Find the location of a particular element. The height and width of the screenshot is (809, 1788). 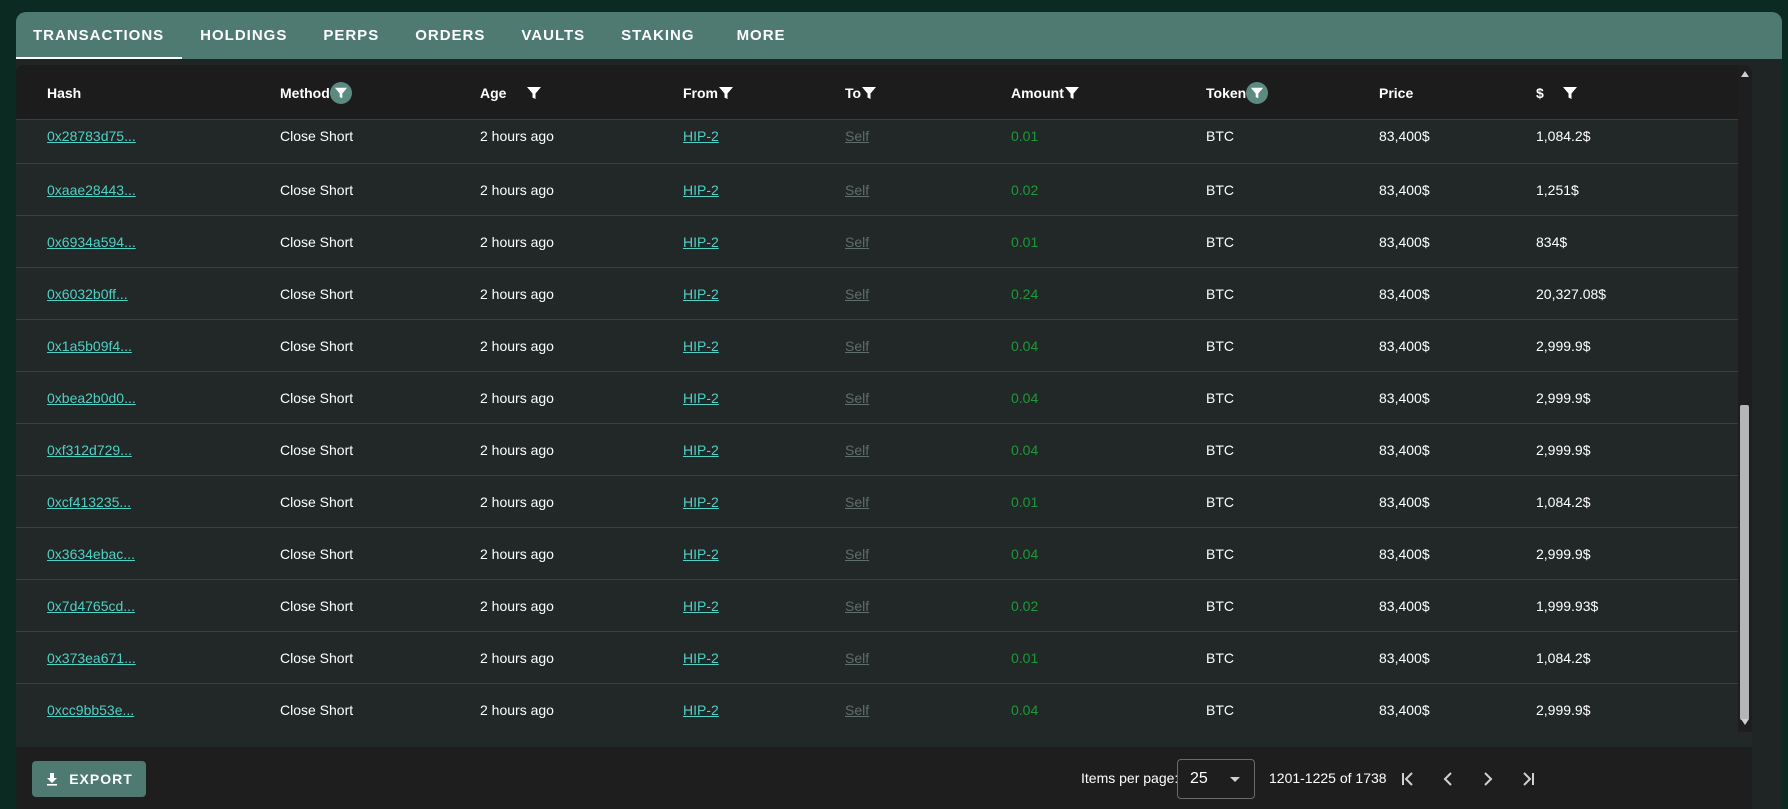

last-page-icon is located at coordinates (1528, 779).